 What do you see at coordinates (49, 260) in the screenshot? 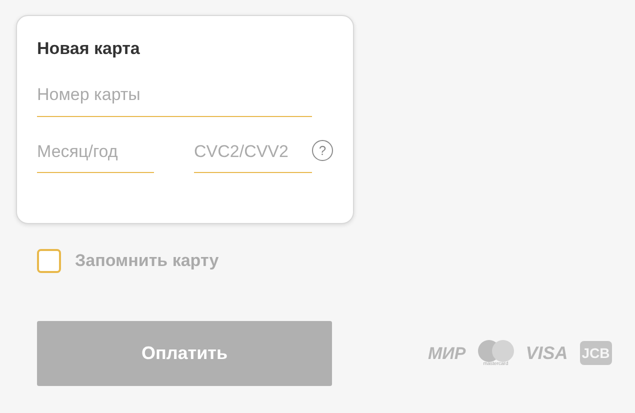
I see `remember-checkbox` at bounding box center [49, 260].